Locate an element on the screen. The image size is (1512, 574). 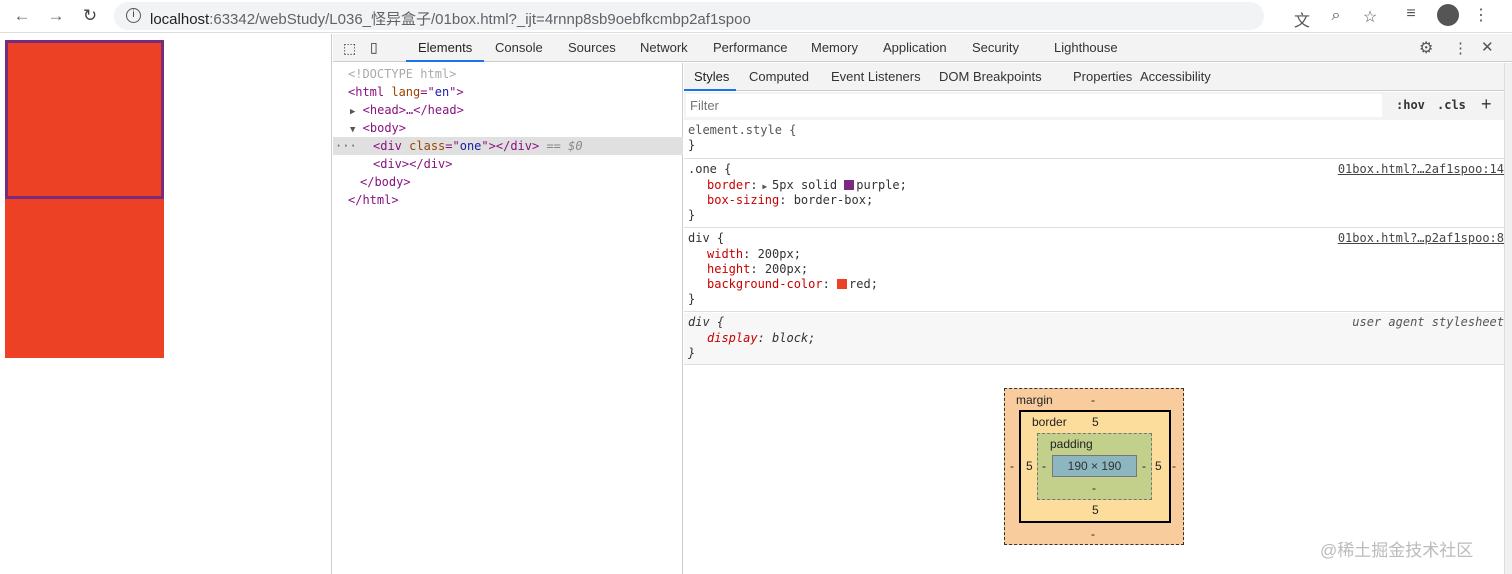
prop-name: border is located at coordinates (729, 185).